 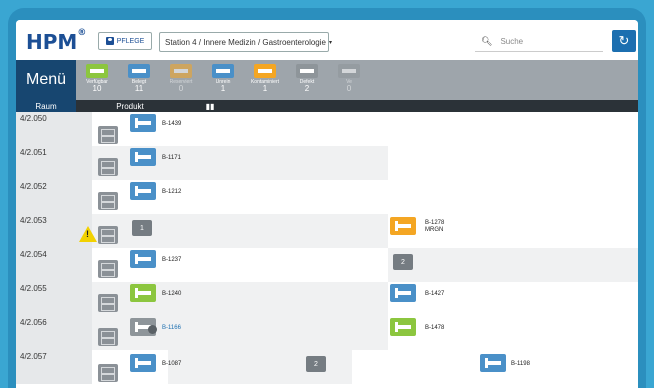 I want to click on menu-button: Menü, so click(x=46, y=80).